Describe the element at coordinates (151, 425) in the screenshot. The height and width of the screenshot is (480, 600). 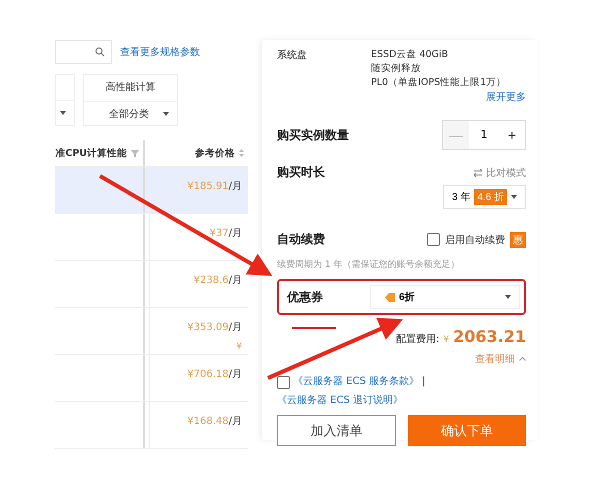
I see `table-row: ¥168.48/月` at that location.